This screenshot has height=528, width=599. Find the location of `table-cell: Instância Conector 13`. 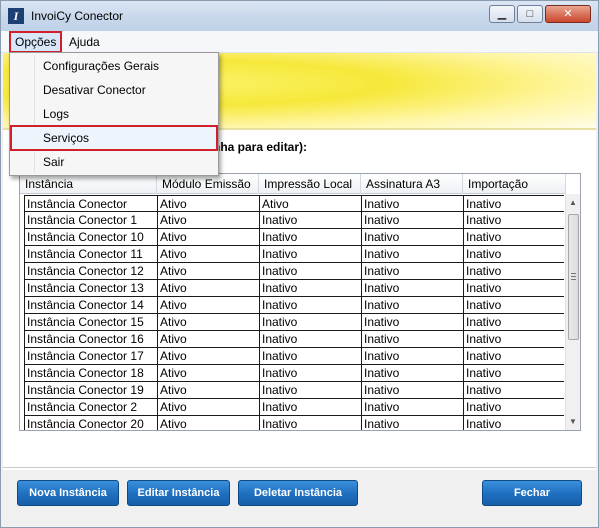

table-cell: Instância Conector 13 is located at coordinates (90, 288).